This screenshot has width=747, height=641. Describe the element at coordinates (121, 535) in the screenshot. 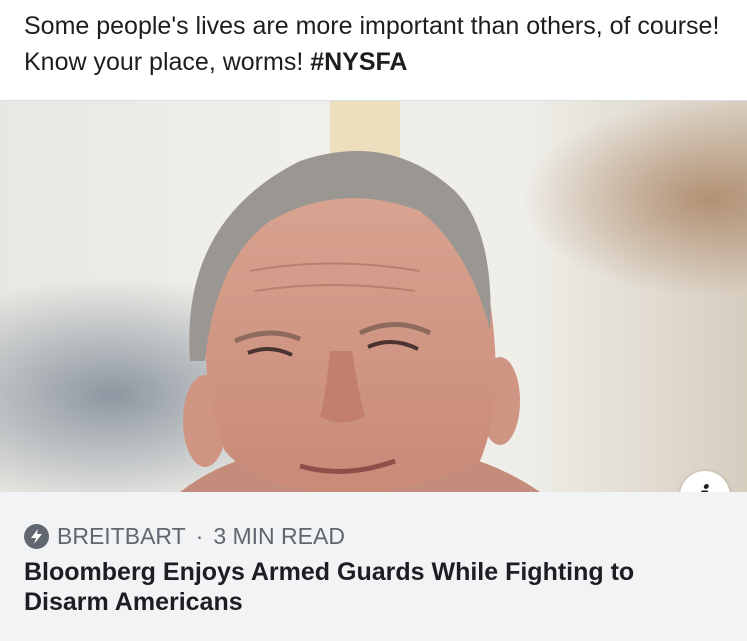

I see `source-name: BREITBART` at that location.